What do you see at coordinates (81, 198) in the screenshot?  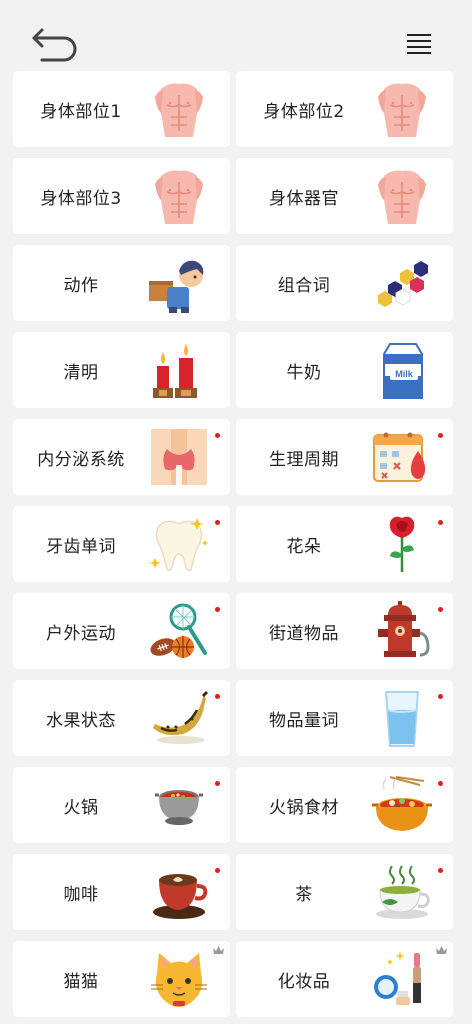 I see `category-label: 身体部位3` at bounding box center [81, 198].